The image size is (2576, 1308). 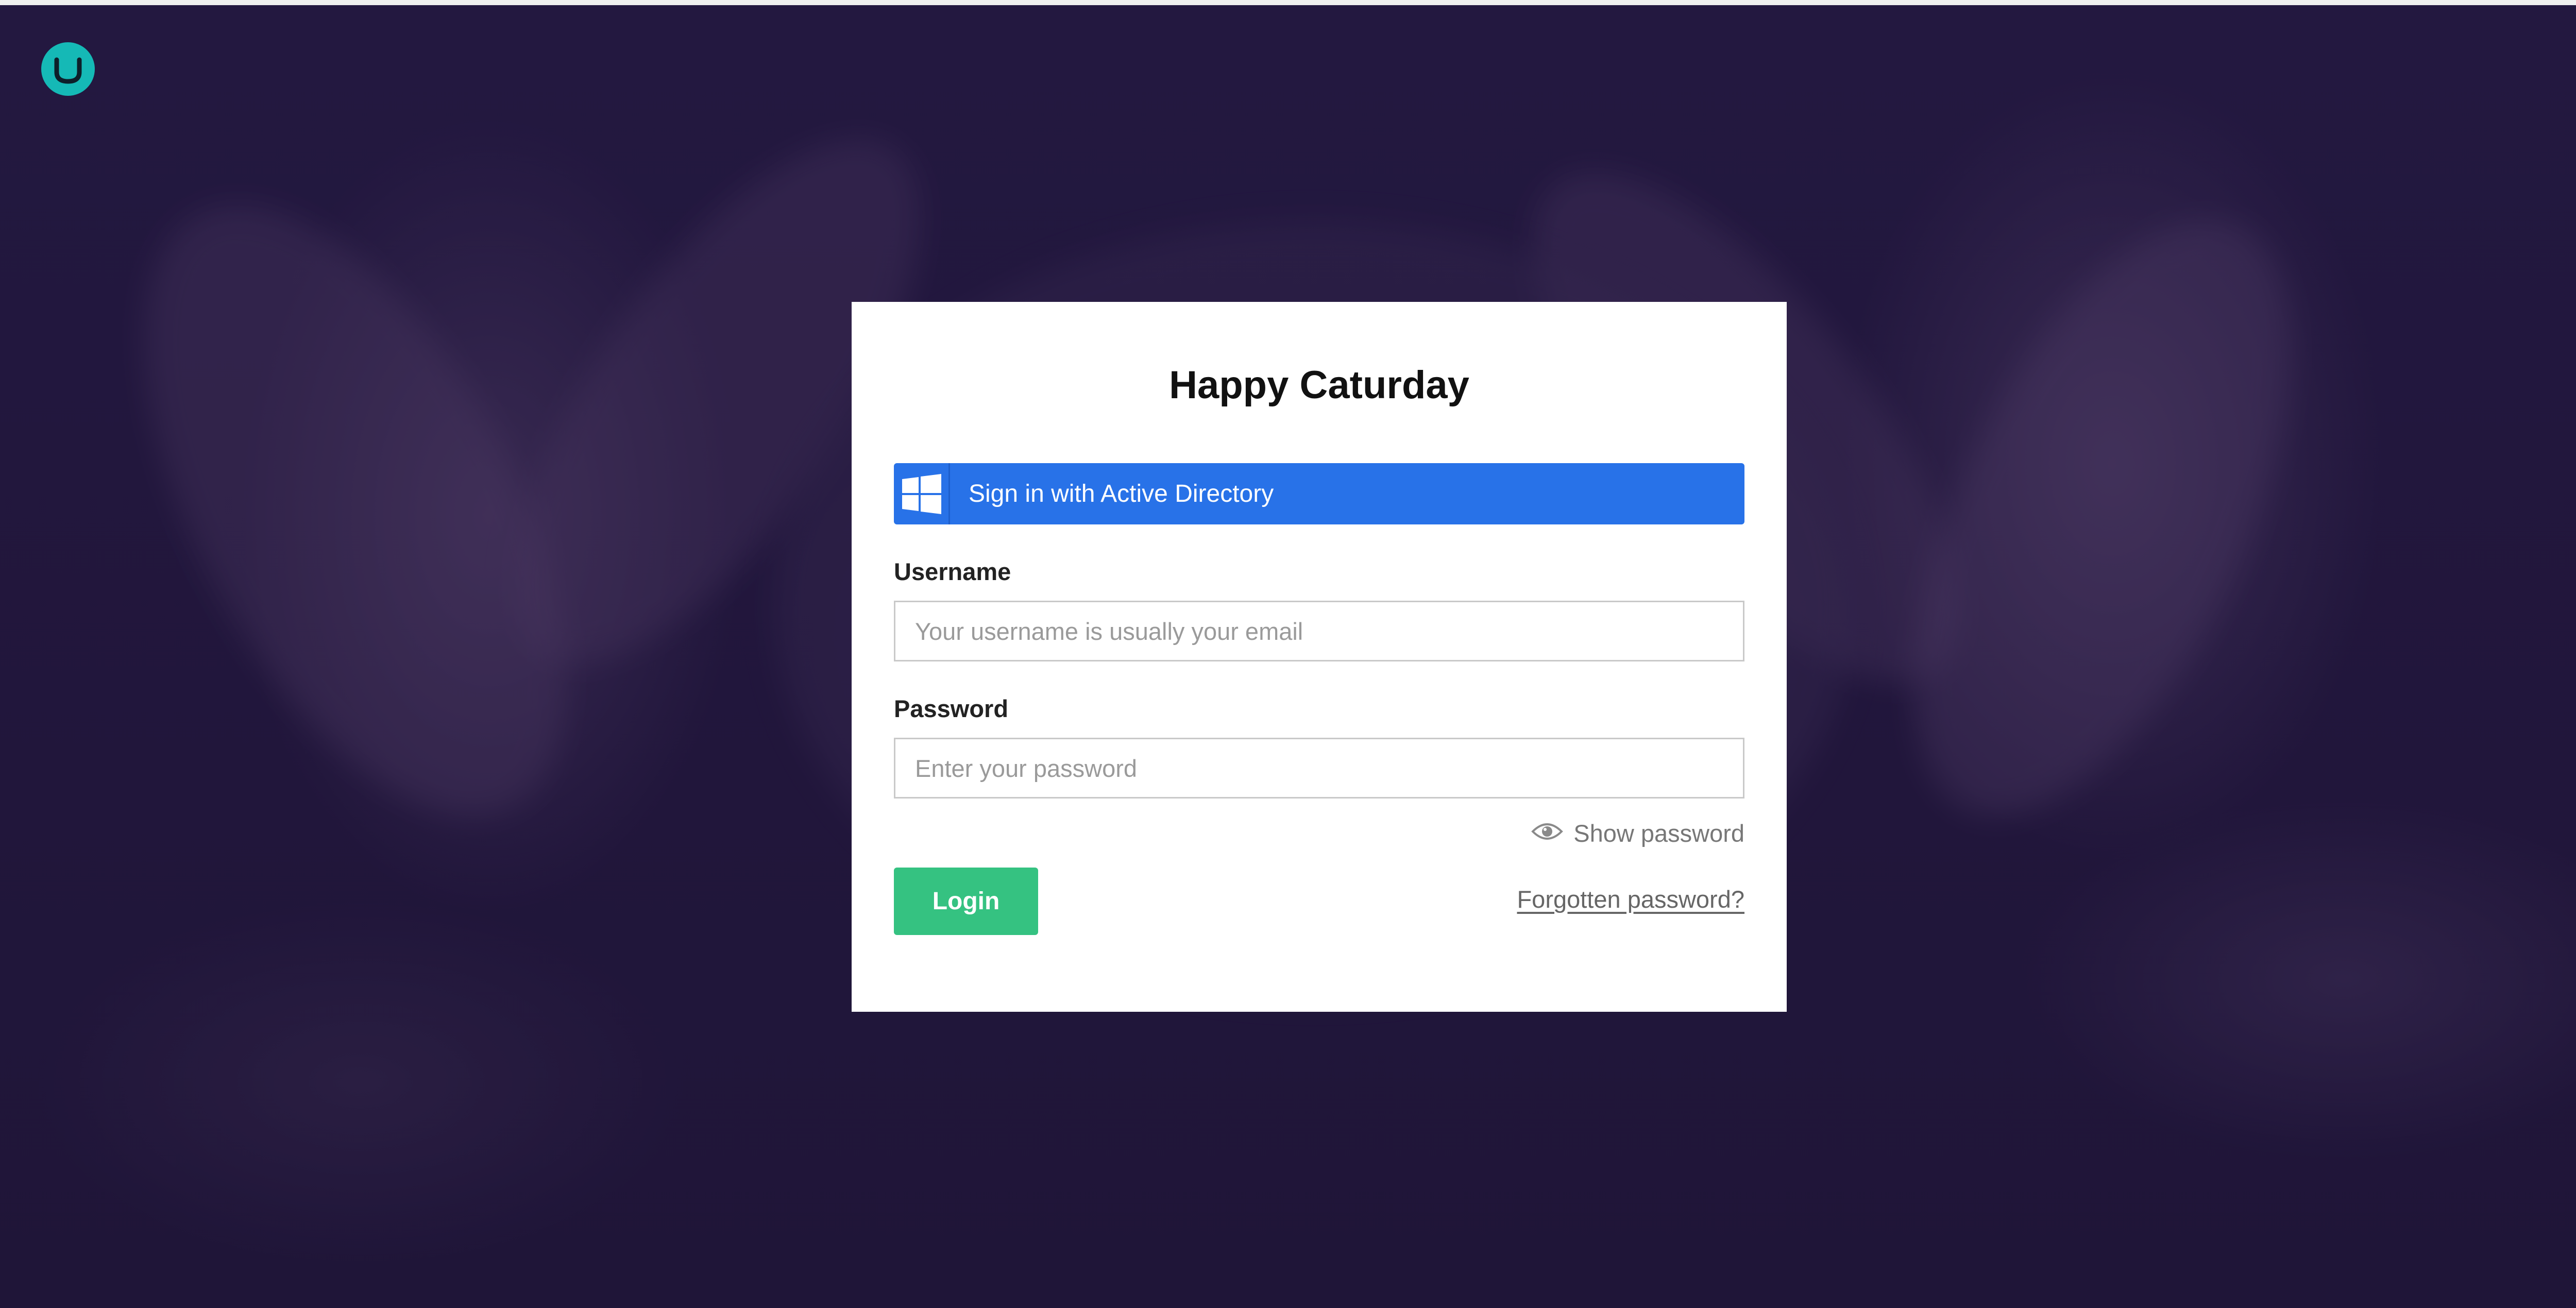 What do you see at coordinates (1288, 2) in the screenshot?
I see `top-strip` at bounding box center [1288, 2].